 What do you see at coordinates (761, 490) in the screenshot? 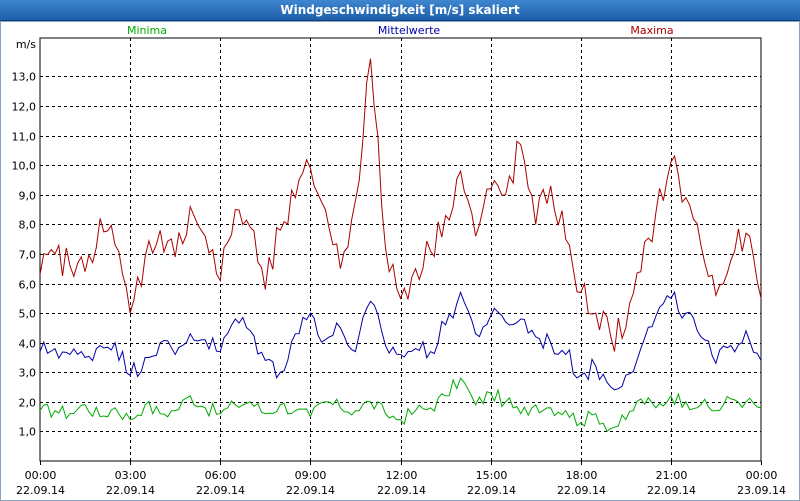
I see `x-tick-date-label: 23.09.14` at bounding box center [761, 490].